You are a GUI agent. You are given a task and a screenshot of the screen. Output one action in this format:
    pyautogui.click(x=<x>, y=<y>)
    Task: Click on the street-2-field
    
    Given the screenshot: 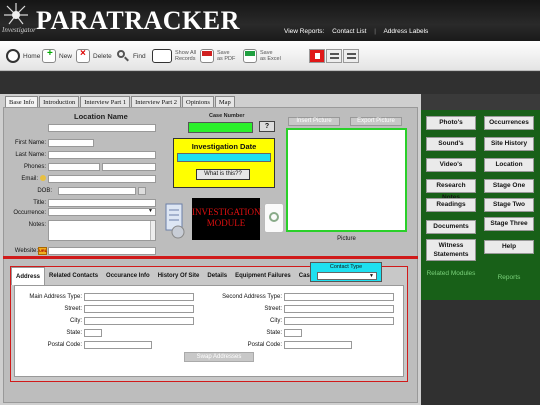 What is the action you would take?
    pyautogui.click(x=339, y=309)
    